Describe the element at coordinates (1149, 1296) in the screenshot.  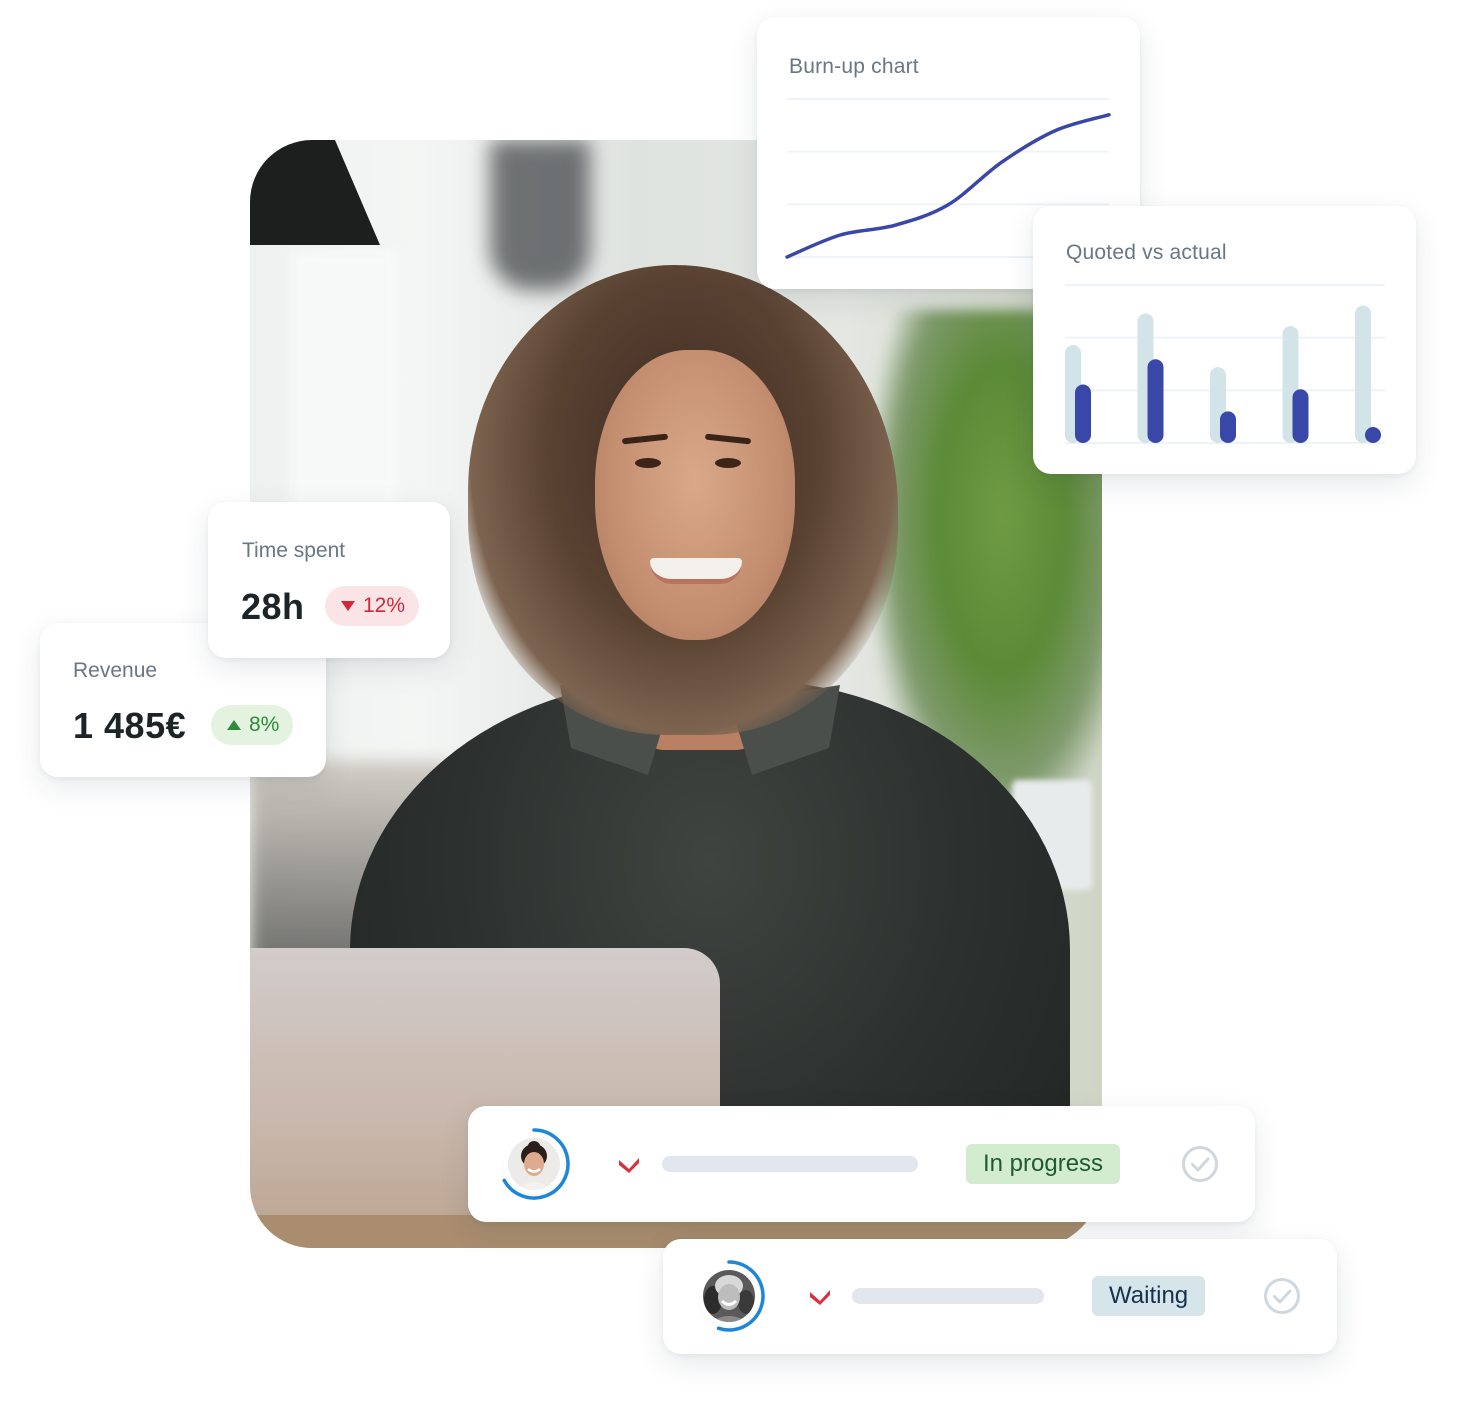
I see `status-badge: Waiting` at that location.